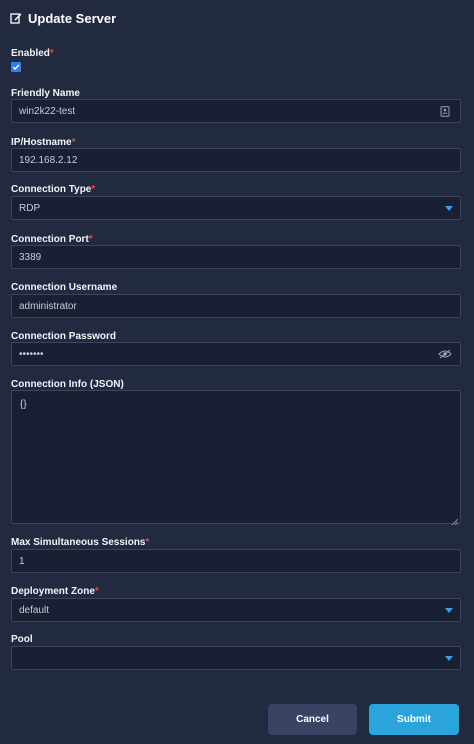 This screenshot has width=474, height=744. Describe the element at coordinates (30, 257) in the screenshot. I see `connection-port-value: 3389` at that location.